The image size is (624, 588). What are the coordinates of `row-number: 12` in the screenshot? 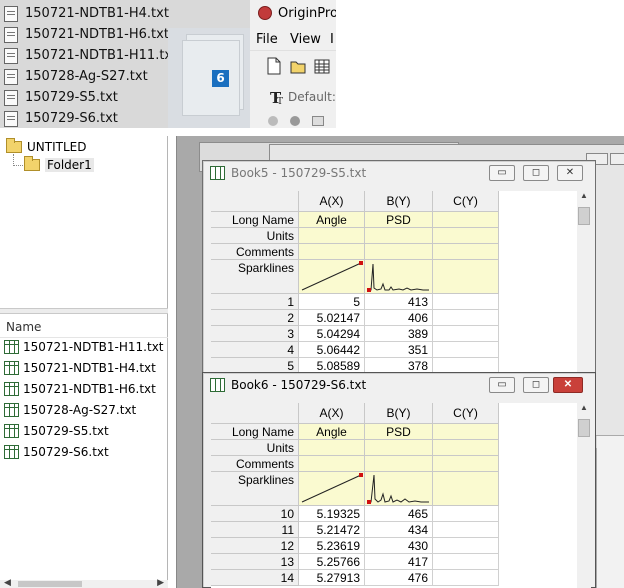 It's located at (255, 546).